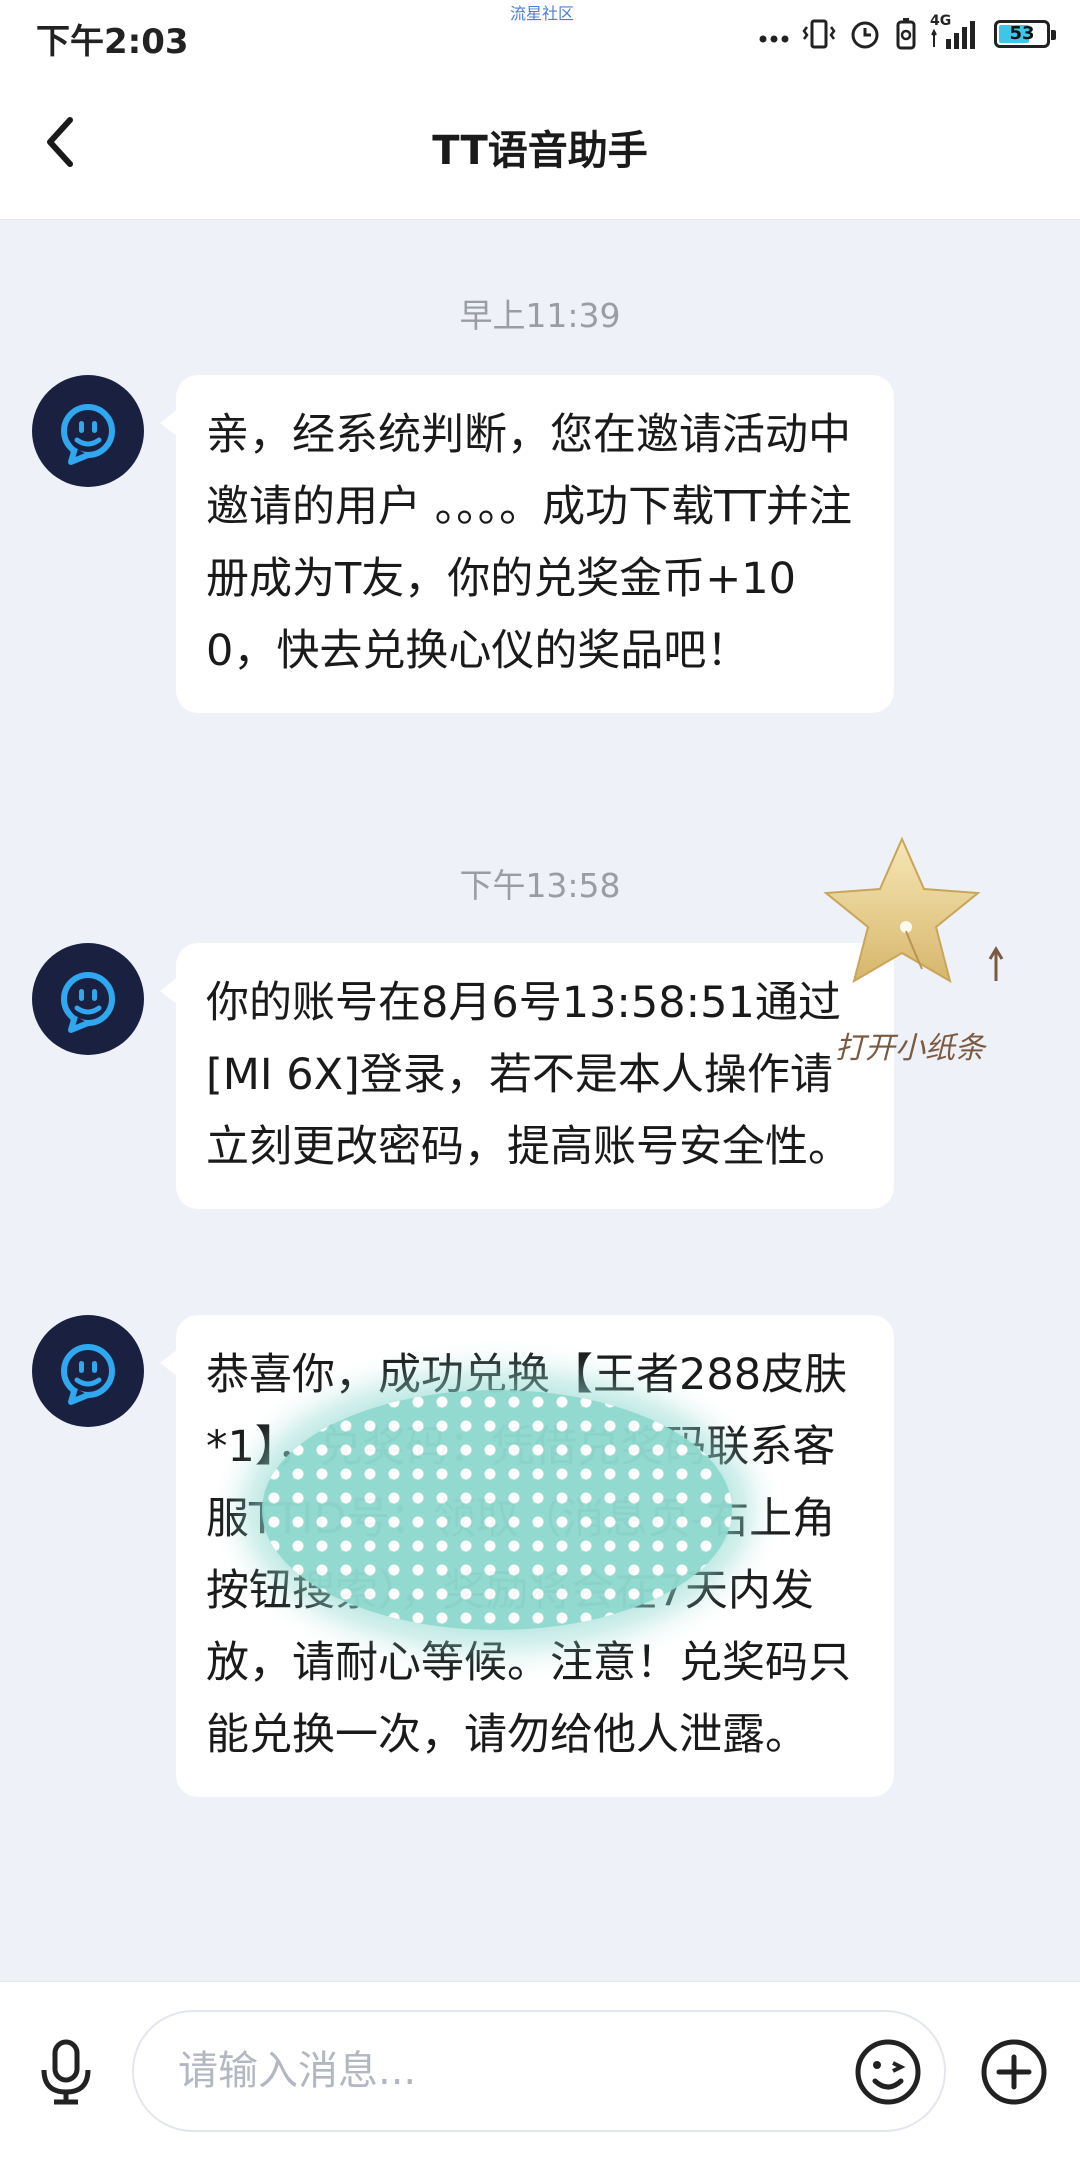 The width and height of the screenshot is (1080, 2160). I want to click on star-icon, so click(913, 910).